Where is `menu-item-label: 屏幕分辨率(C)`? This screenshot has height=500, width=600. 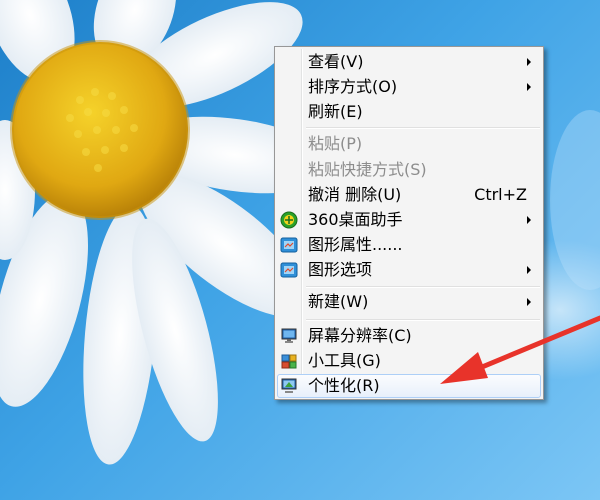 menu-item-label: 屏幕分辨率(C) is located at coordinates (360, 335).